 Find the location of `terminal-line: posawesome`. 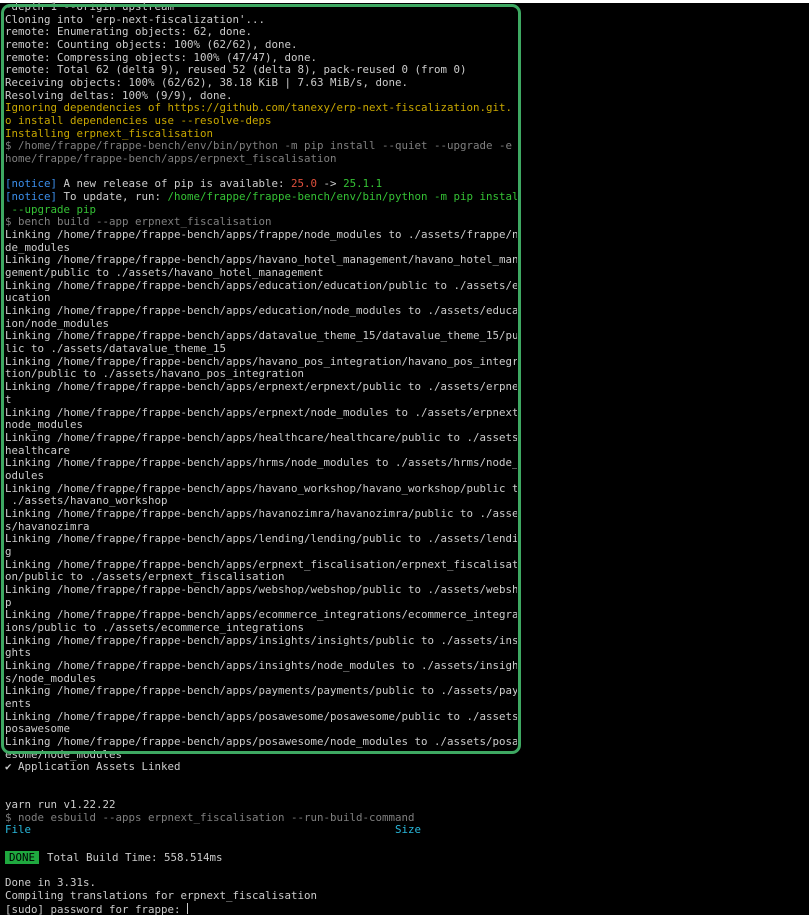

terminal-line: posawesome is located at coordinates (38, 729).